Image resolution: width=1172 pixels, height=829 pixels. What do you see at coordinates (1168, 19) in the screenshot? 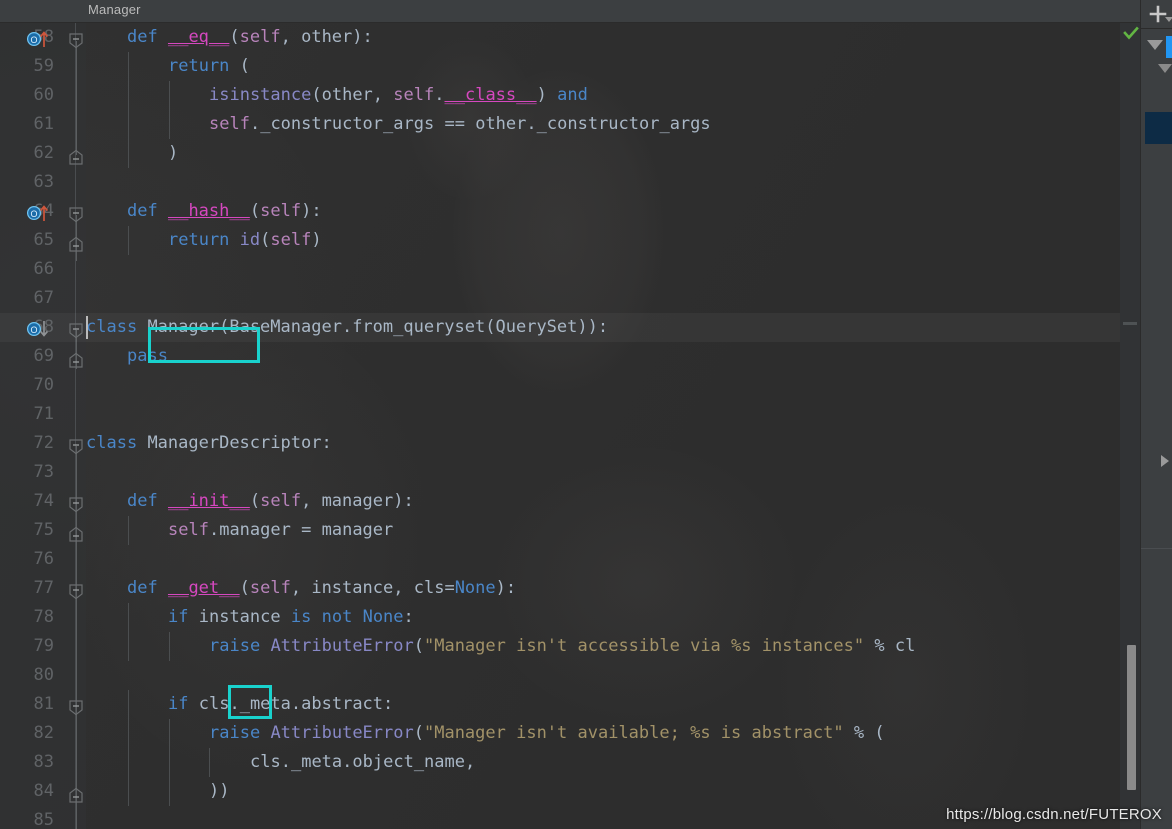
I see `chevron-down-icon` at bounding box center [1168, 19].